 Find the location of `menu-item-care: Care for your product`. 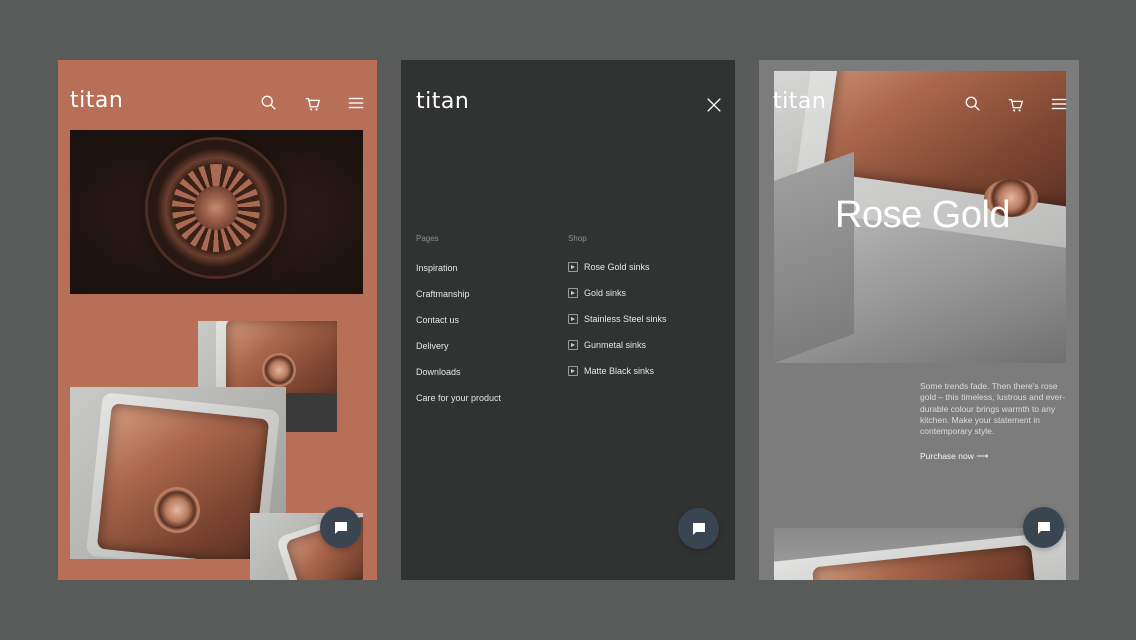

menu-item-care: Care for your product is located at coordinates (458, 398).